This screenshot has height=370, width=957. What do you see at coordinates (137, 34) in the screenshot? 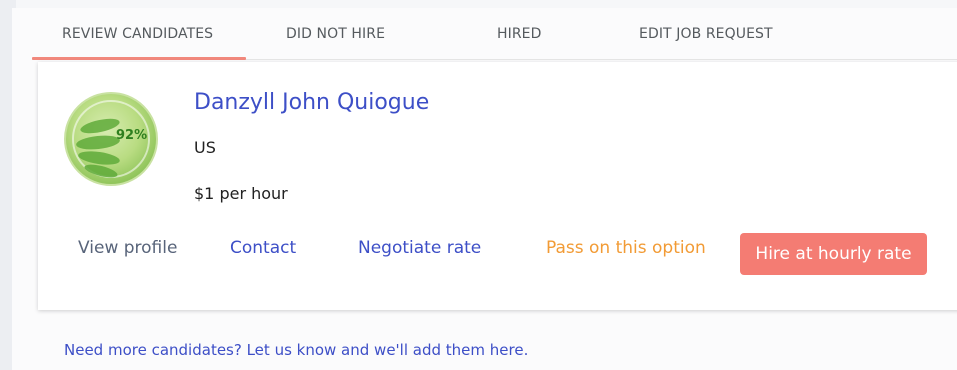
I see `tab-review-candidates: REVIEW CANDIDATES` at bounding box center [137, 34].